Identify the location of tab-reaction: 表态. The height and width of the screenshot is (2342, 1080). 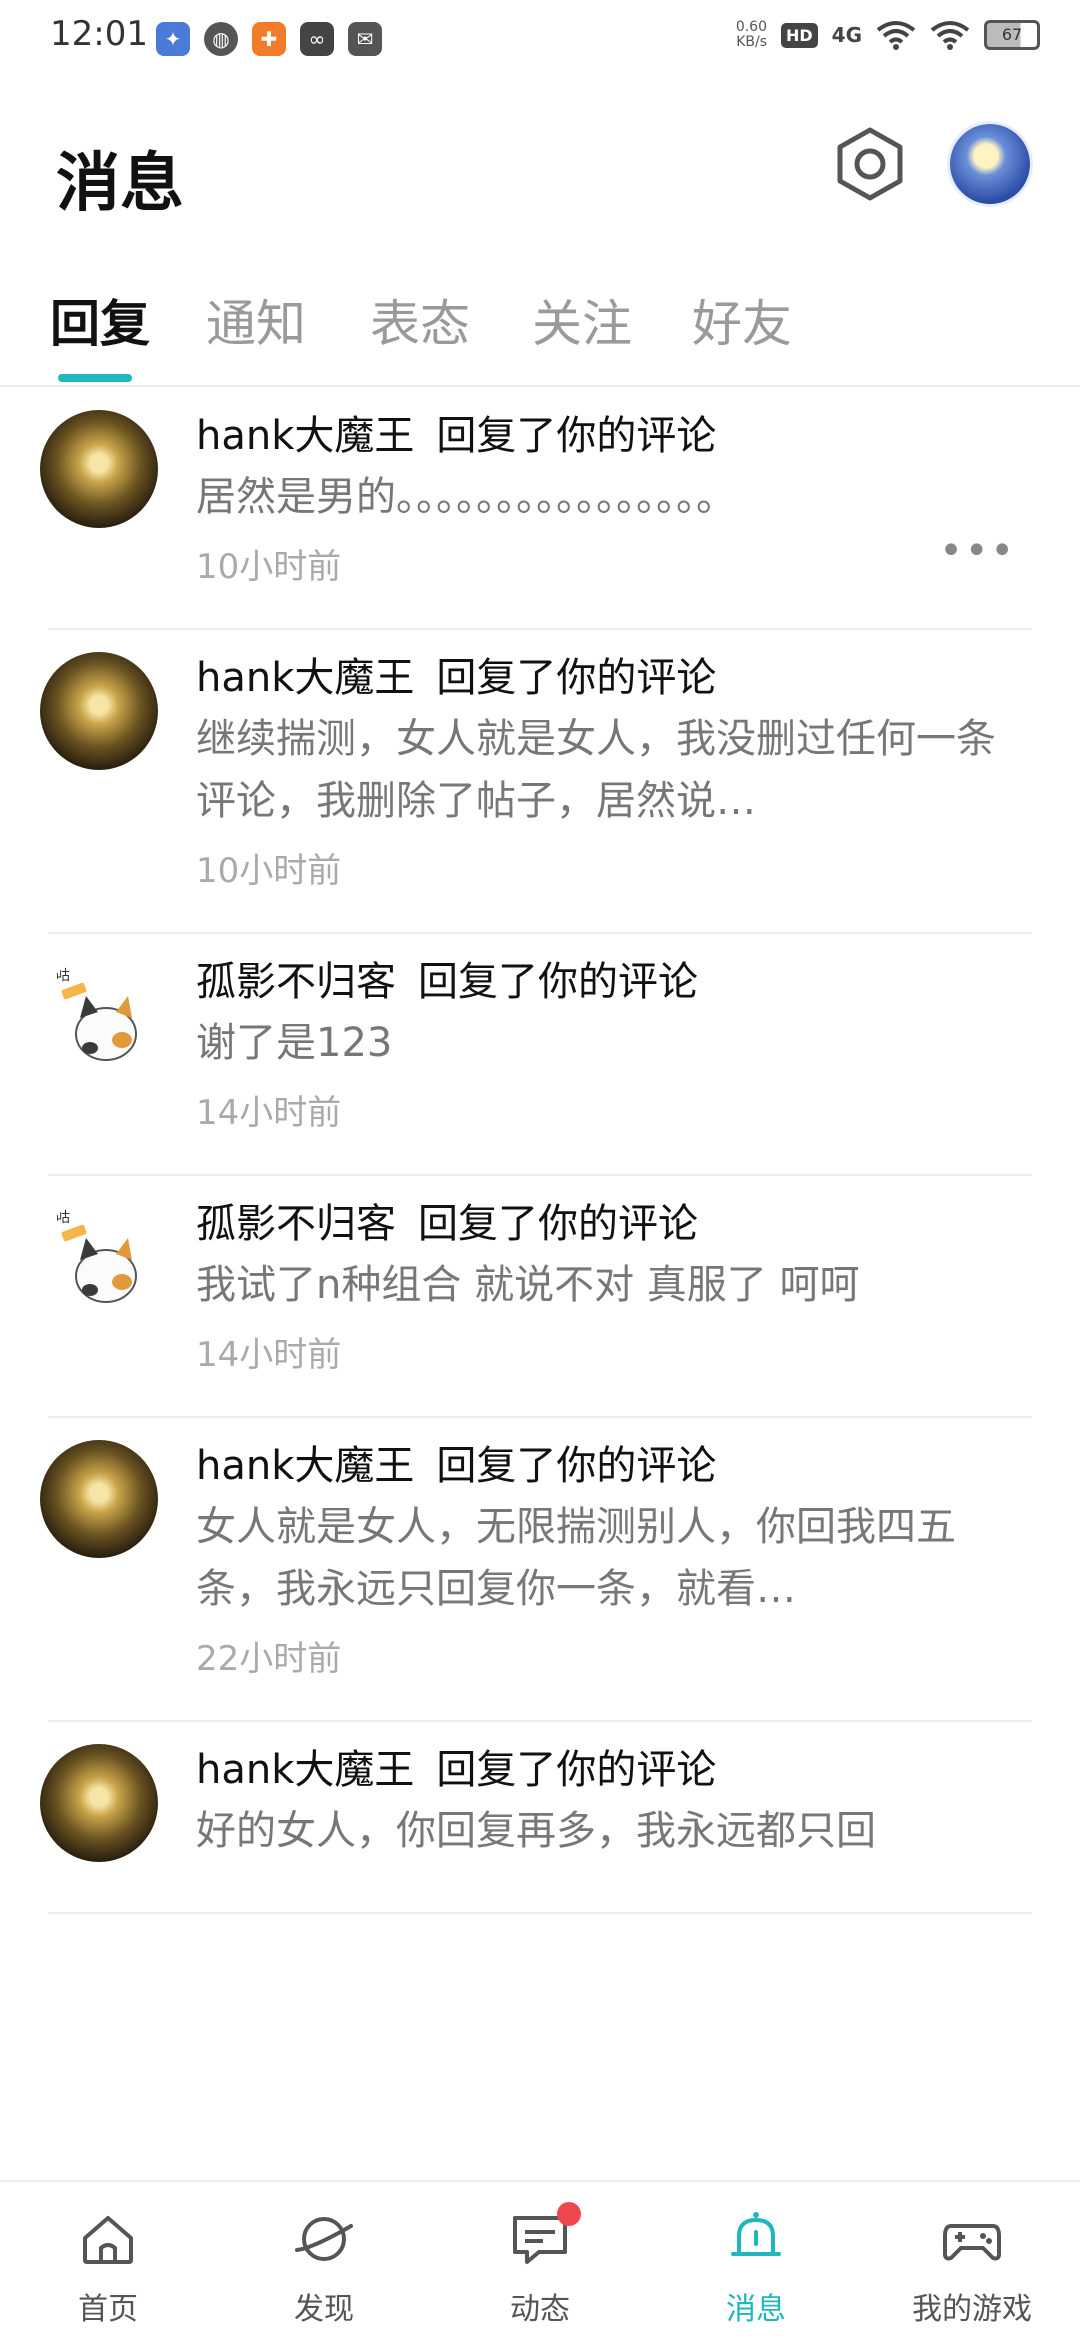
(420, 320).